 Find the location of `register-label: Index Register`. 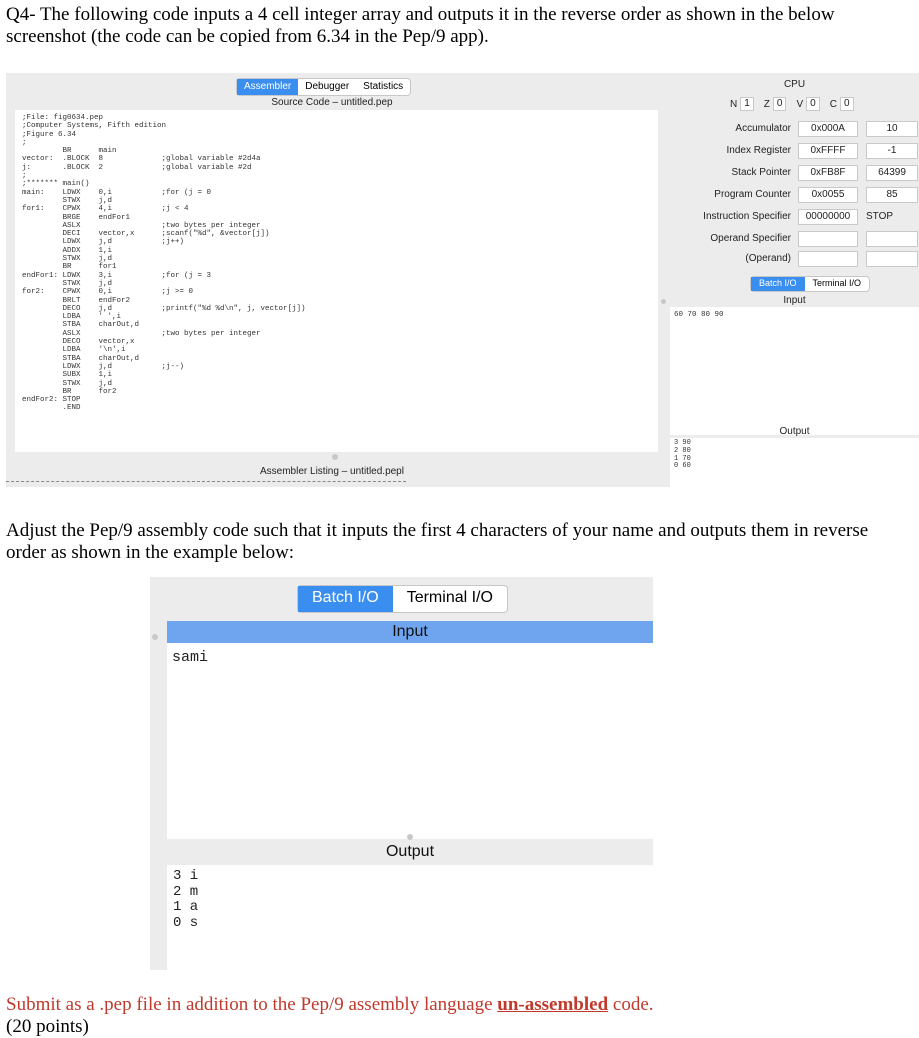

register-label: Index Register is located at coordinates (758, 150).